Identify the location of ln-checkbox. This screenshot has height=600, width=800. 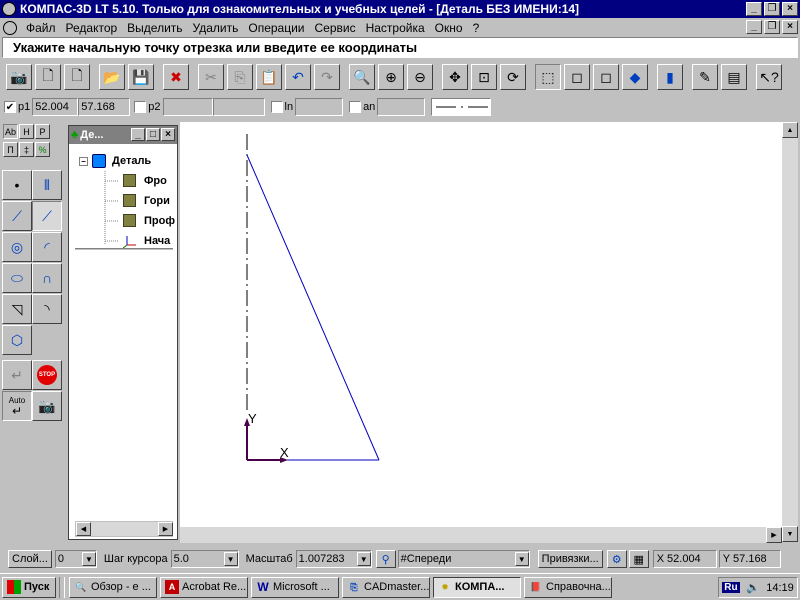
(276, 107).